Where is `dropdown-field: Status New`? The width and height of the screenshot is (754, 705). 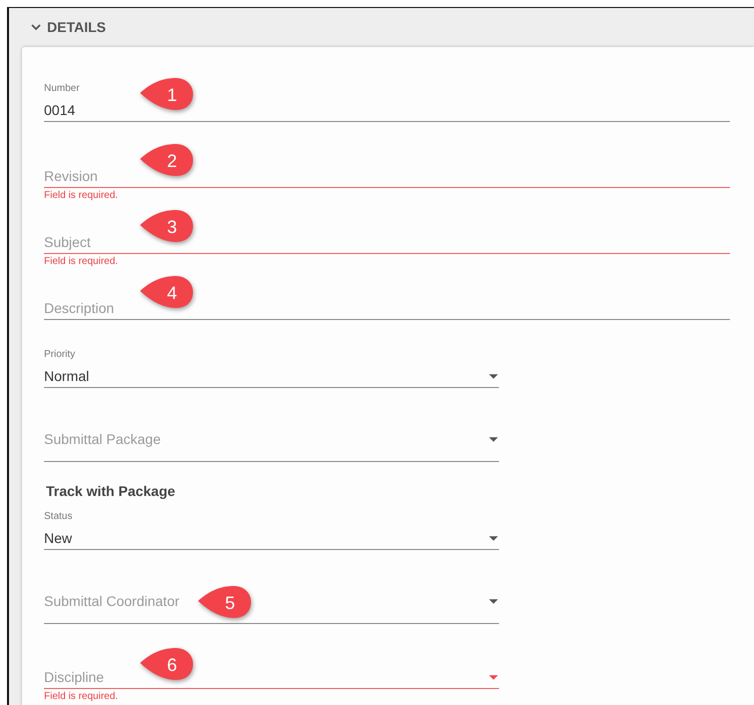
dropdown-field: Status New is located at coordinates (271, 528).